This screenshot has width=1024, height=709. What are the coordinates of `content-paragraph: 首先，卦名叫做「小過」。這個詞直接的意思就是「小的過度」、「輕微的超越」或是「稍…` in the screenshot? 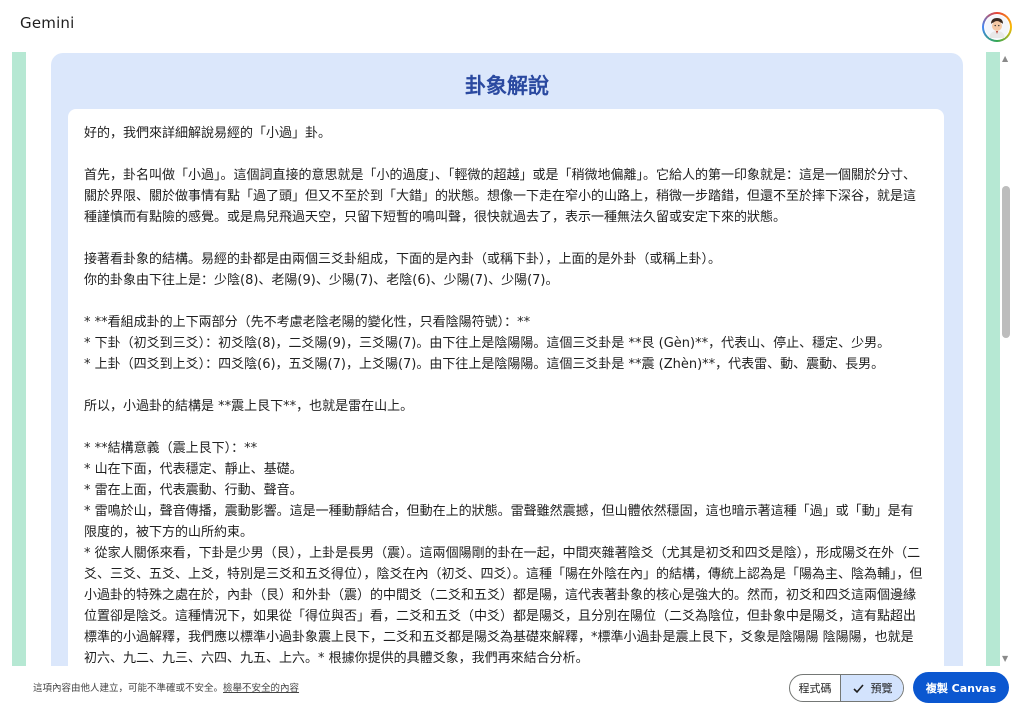 It's located at (500, 196).